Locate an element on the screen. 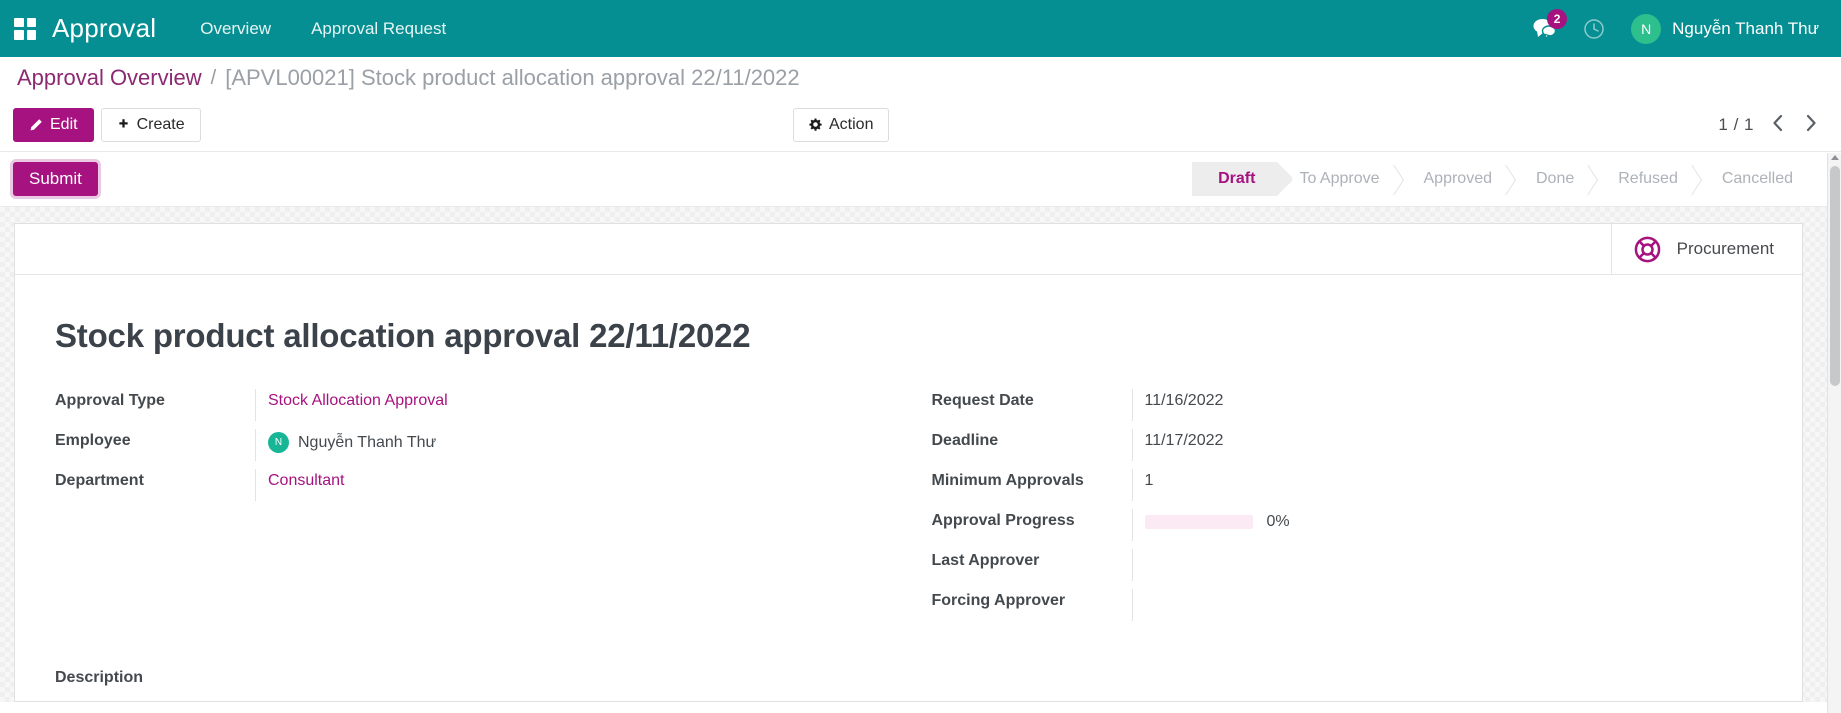 This screenshot has width=1841, height=713. app-brand-title: Approval is located at coordinates (104, 28).